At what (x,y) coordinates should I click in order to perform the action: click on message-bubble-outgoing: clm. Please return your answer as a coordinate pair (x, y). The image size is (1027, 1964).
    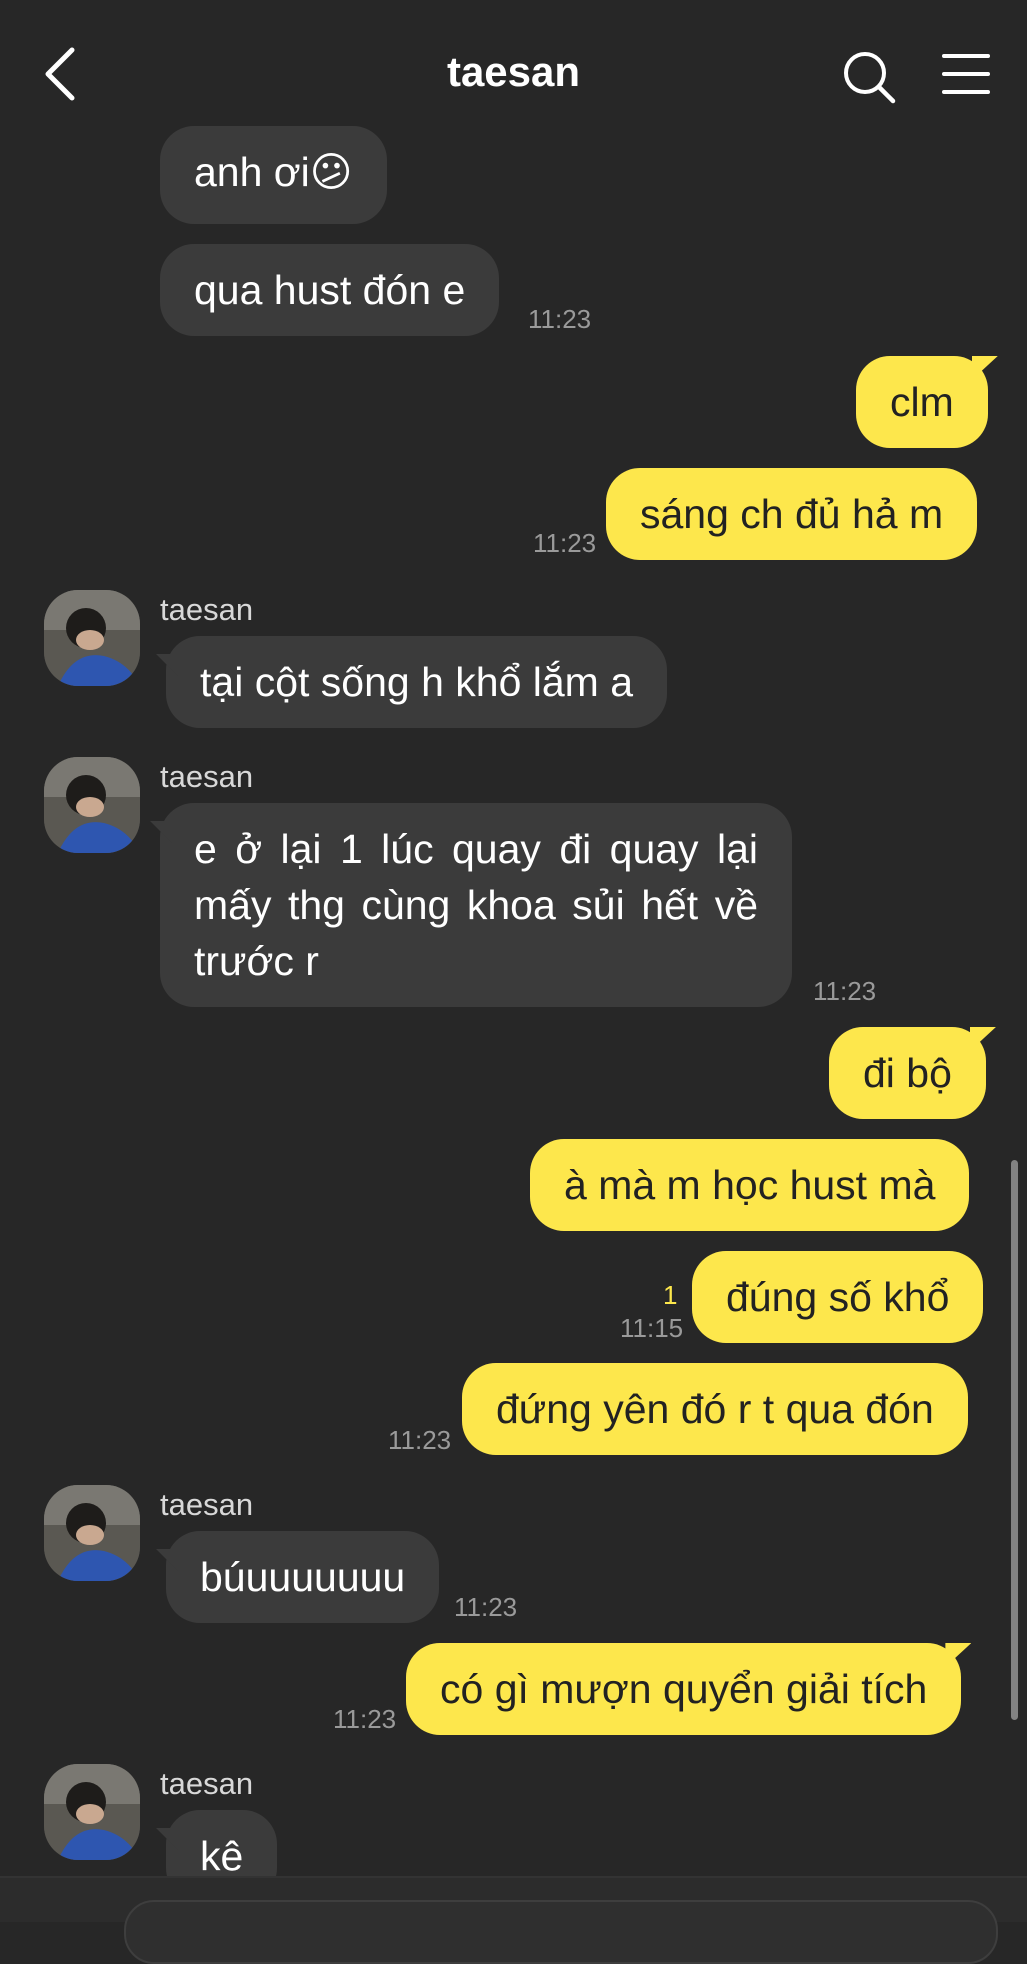
    Looking at the image, I should click on (922, 402).